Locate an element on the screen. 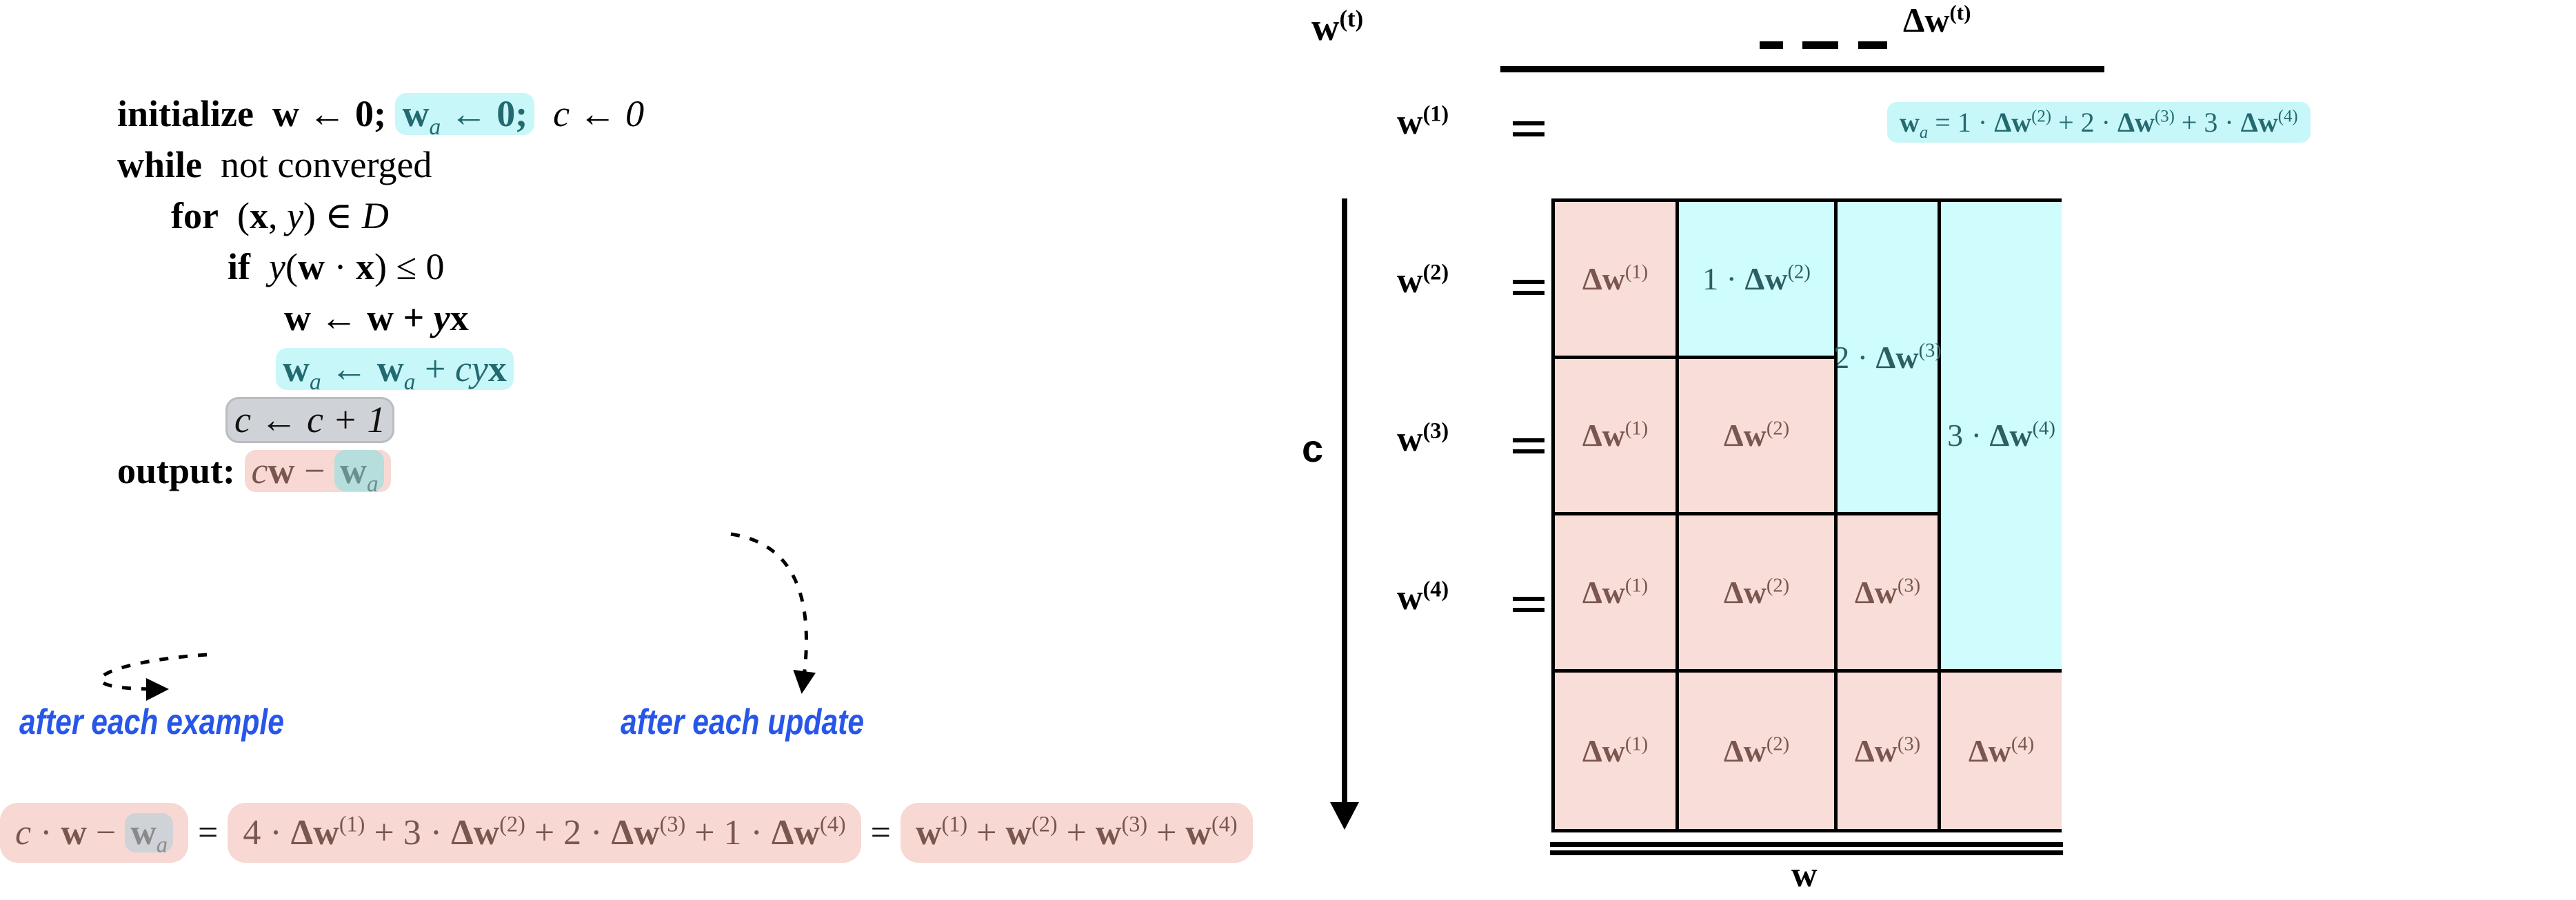  annotation-after-each-example: after each example is located at coordinates (151, 722).